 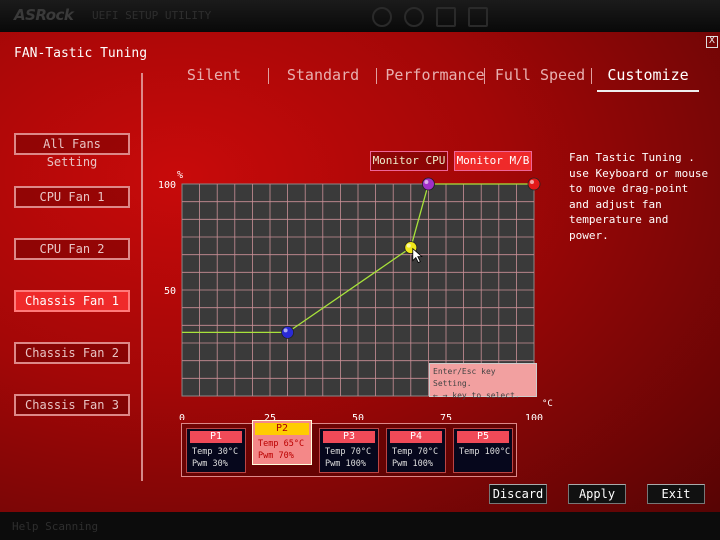 I want to click on point-p2-pwm: Pwm 70%, so click(x=276, y=456).